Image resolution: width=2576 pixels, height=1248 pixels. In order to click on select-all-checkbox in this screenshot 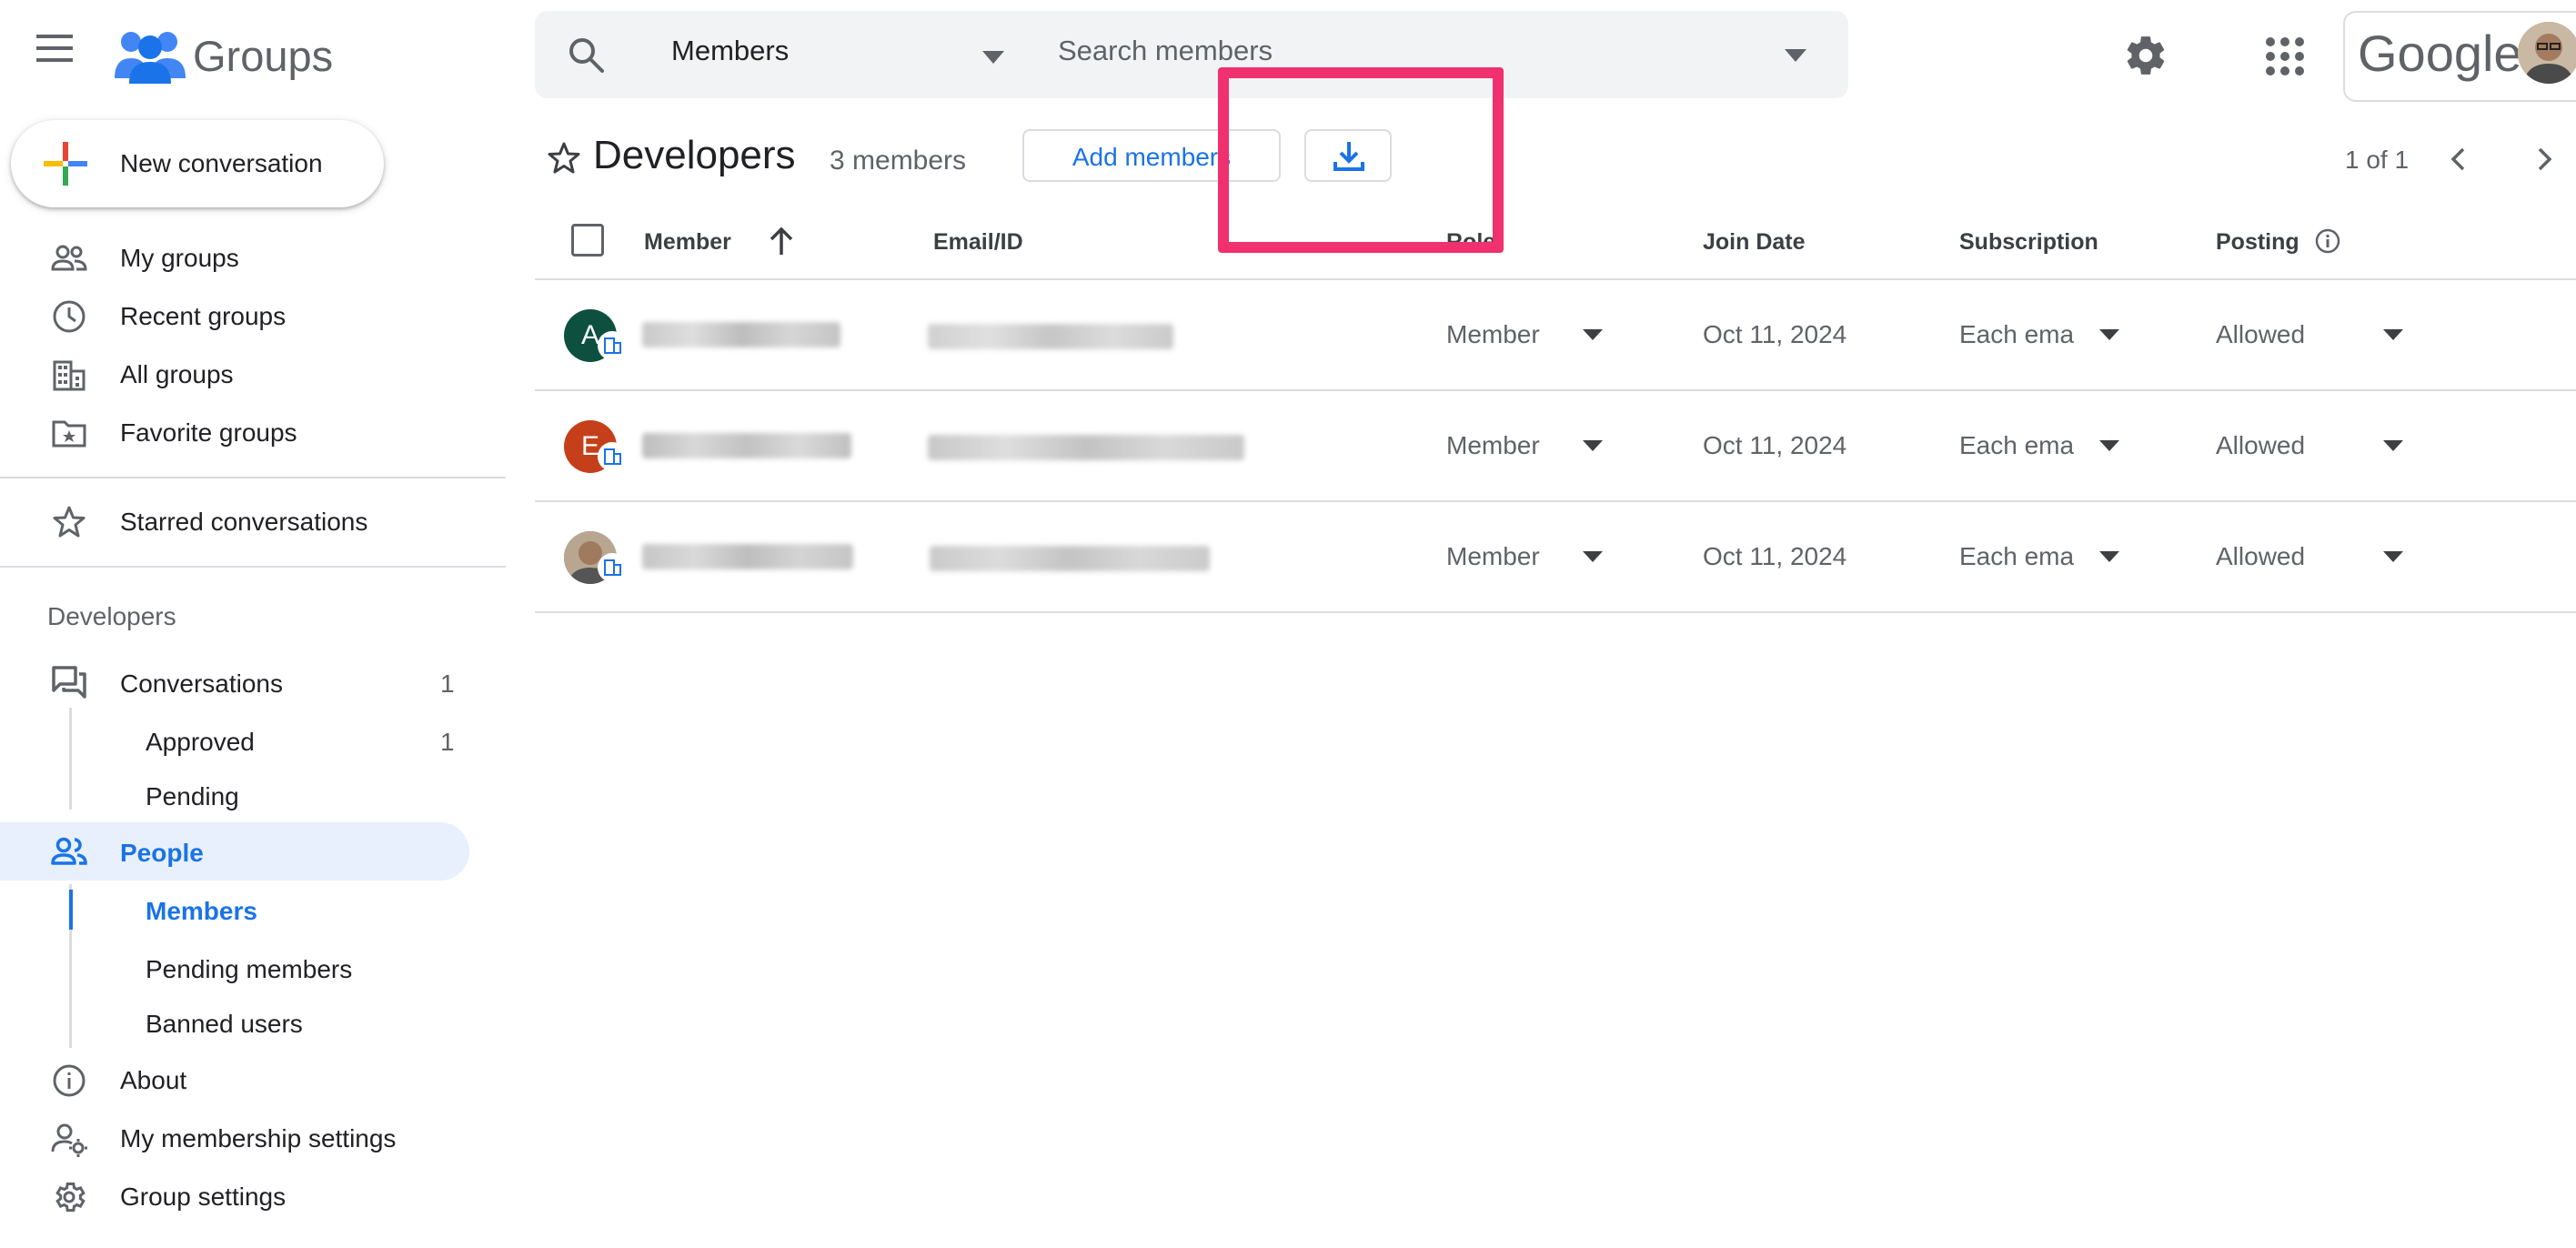, I will do `click(587, 241)`.